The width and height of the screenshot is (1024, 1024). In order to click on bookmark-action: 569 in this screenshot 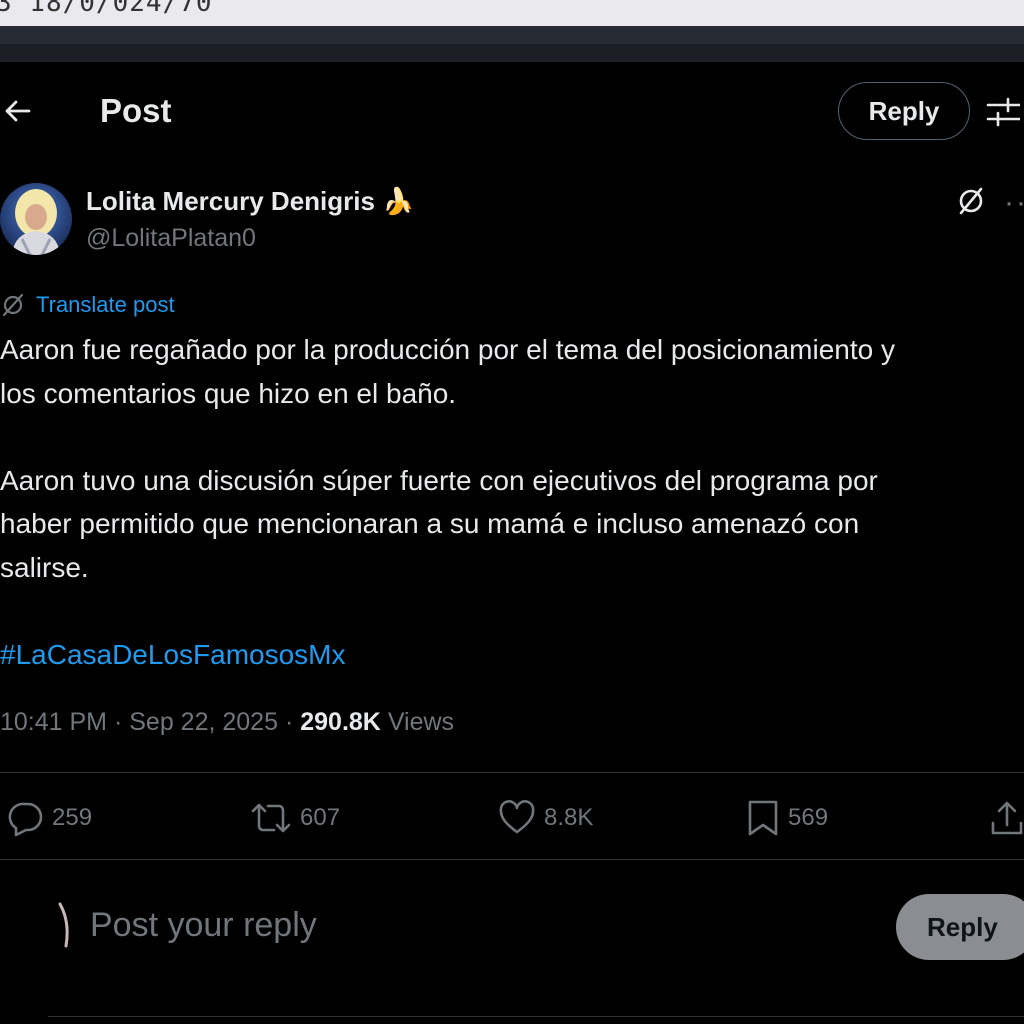, I will do `click(787, 818)`.